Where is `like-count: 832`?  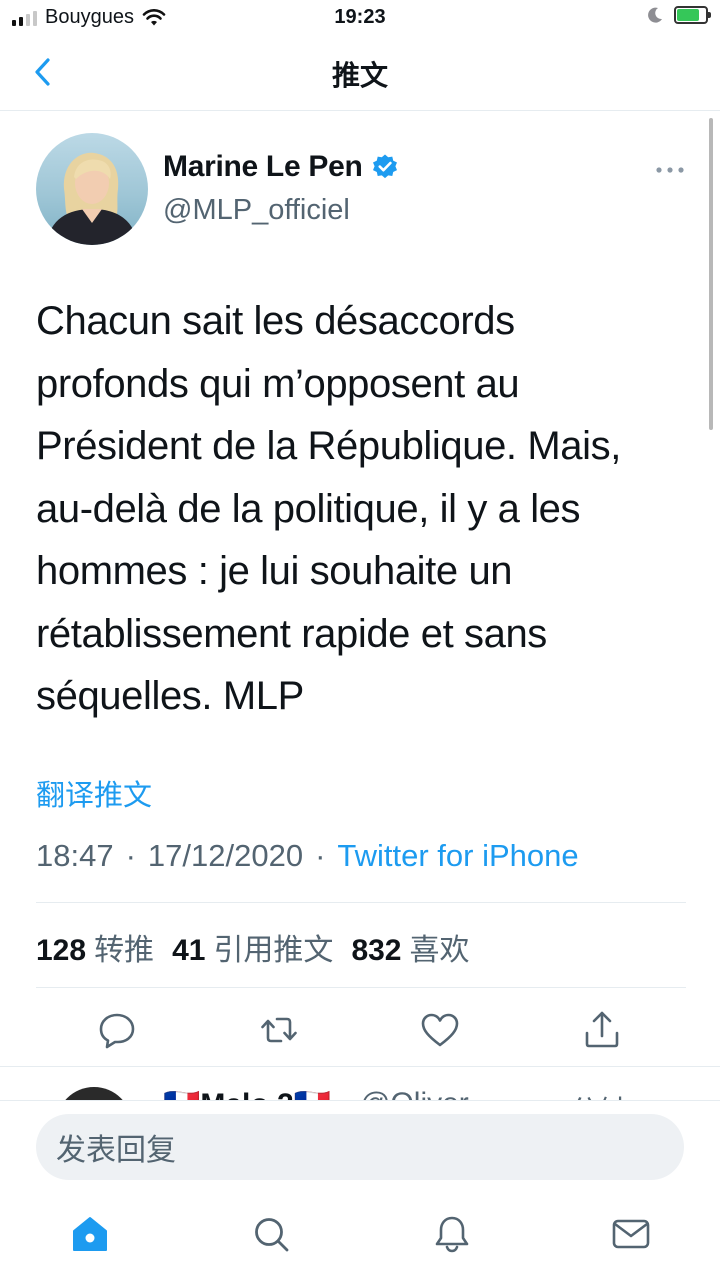 like-count: 832 is located at coordinates (376, 951).